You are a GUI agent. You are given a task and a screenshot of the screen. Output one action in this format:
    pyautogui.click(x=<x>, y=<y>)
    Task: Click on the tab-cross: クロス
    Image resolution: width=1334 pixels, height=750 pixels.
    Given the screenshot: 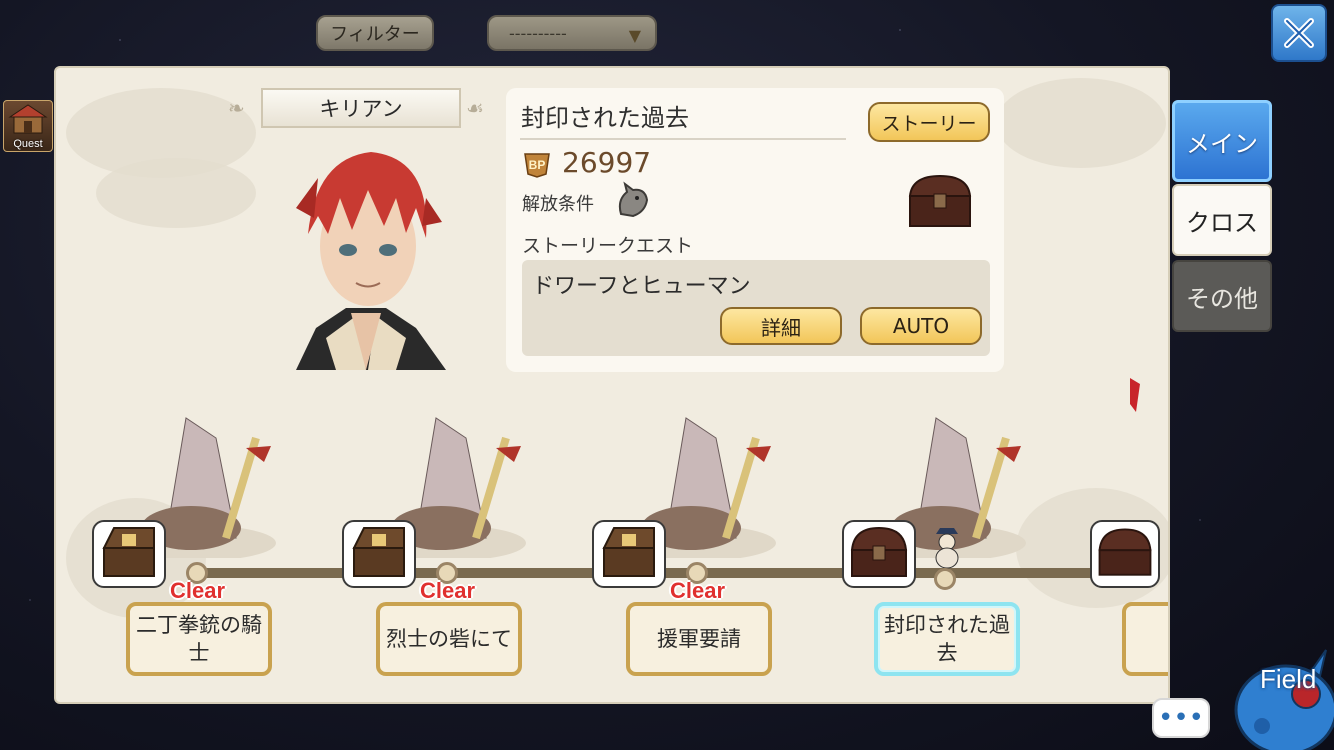 What is the action you would take?
    pyautogui.click(x=1222, y=220)
    